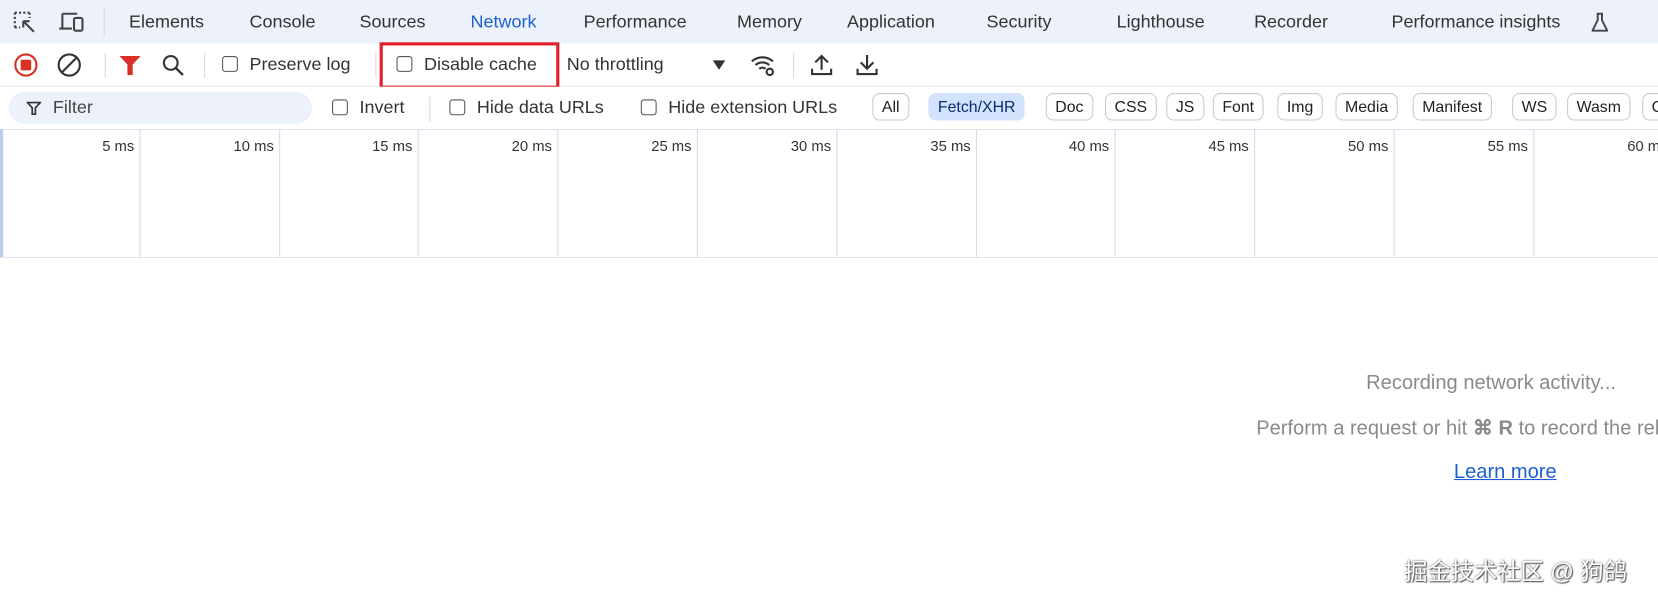 Image resolution: width=1658 pixels, height=600 pixels. I want to click on timeline-tick-label: 30 ms, so click(811, 146).